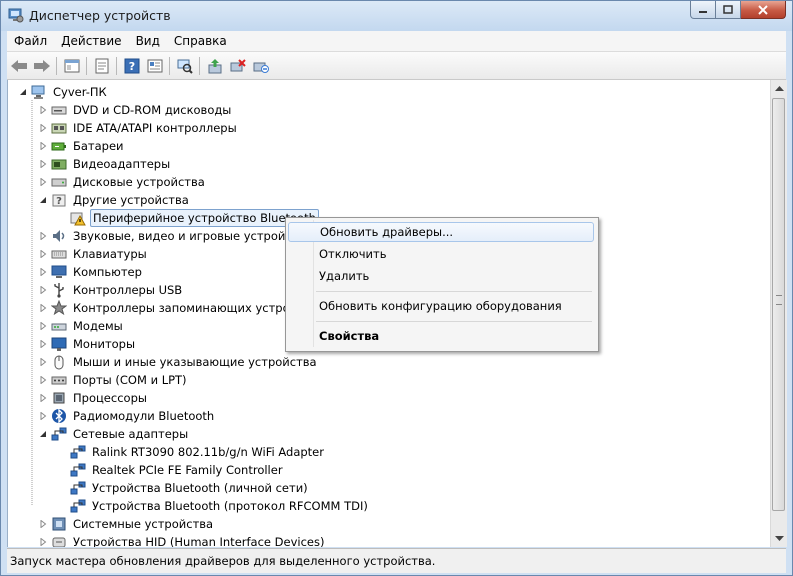 The height and width of the screenshot is (576, 793). What do you see at coordinates (130, 380) in the screenshot?
I see `tree-category-label: Порты (COM и LPT)` at bounding box center [130, 380].